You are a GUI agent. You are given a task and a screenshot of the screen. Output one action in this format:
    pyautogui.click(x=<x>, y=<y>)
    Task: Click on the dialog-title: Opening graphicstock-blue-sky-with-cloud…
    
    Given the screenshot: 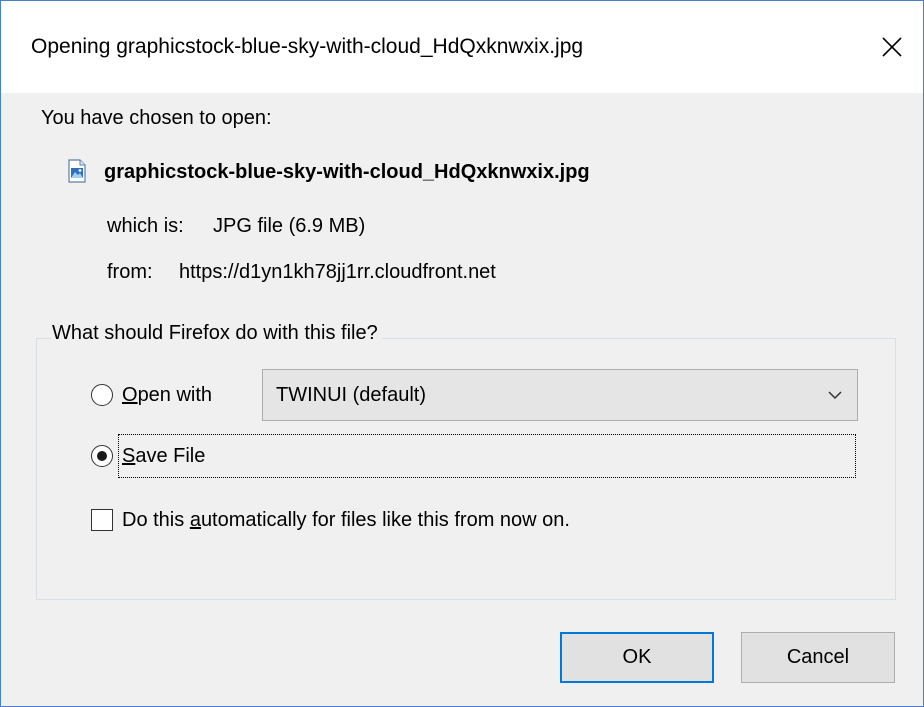 What is the action you would take?
    pyautogui.click(x=307, y=46)
    